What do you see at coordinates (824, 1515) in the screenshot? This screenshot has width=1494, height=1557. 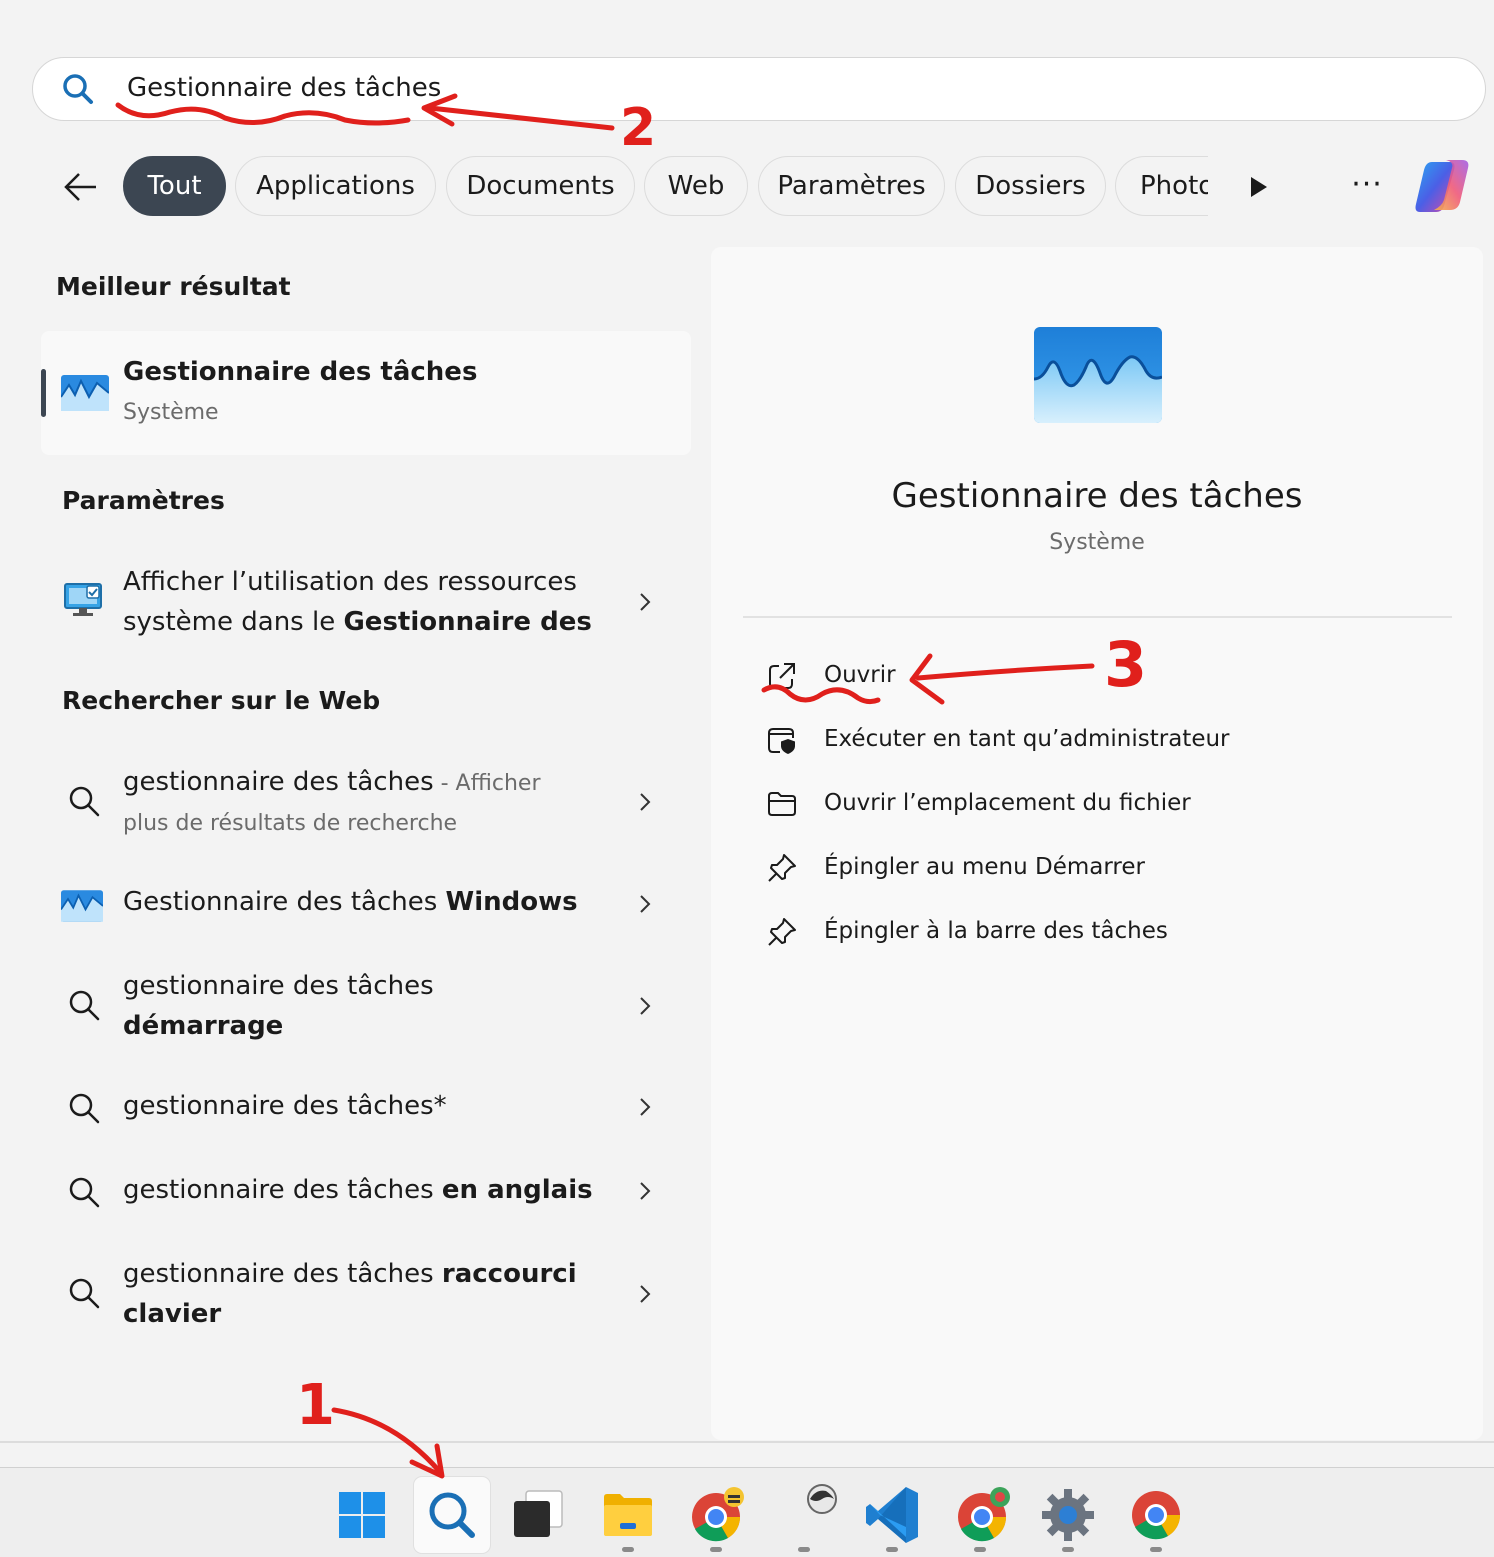 I see `app-icon` at bounding box center [824, 1515].